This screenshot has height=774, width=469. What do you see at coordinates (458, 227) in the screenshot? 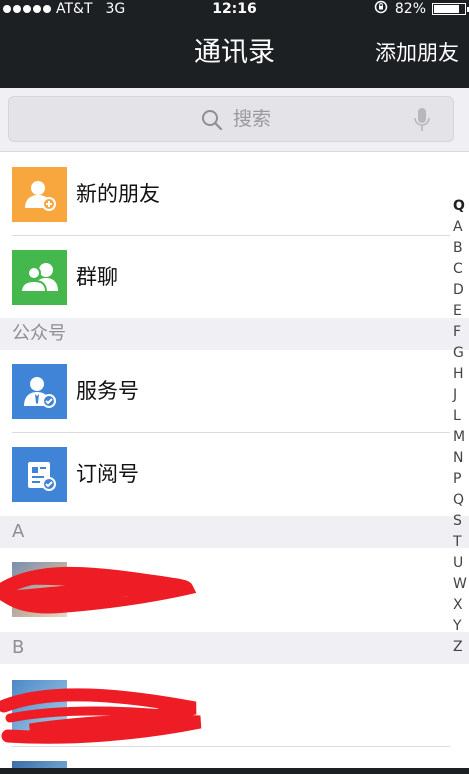
I see `index-letter-a: A` at bounding box center [458, 227].